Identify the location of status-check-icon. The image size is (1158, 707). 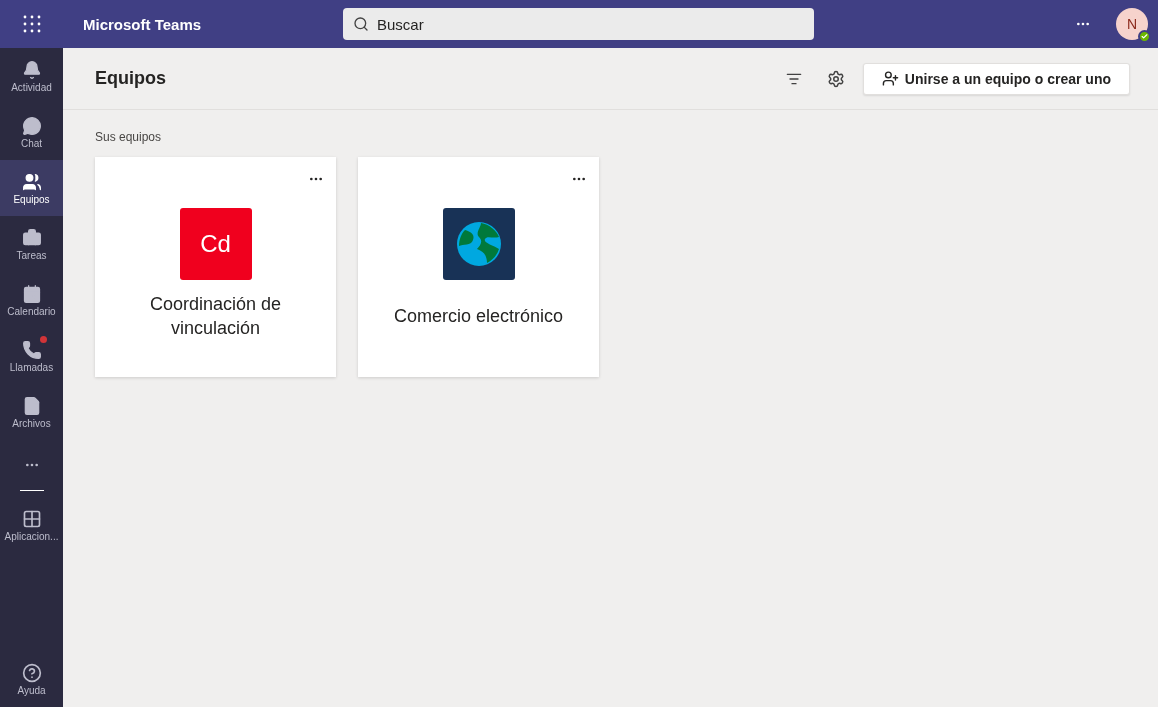
(1144, 36).